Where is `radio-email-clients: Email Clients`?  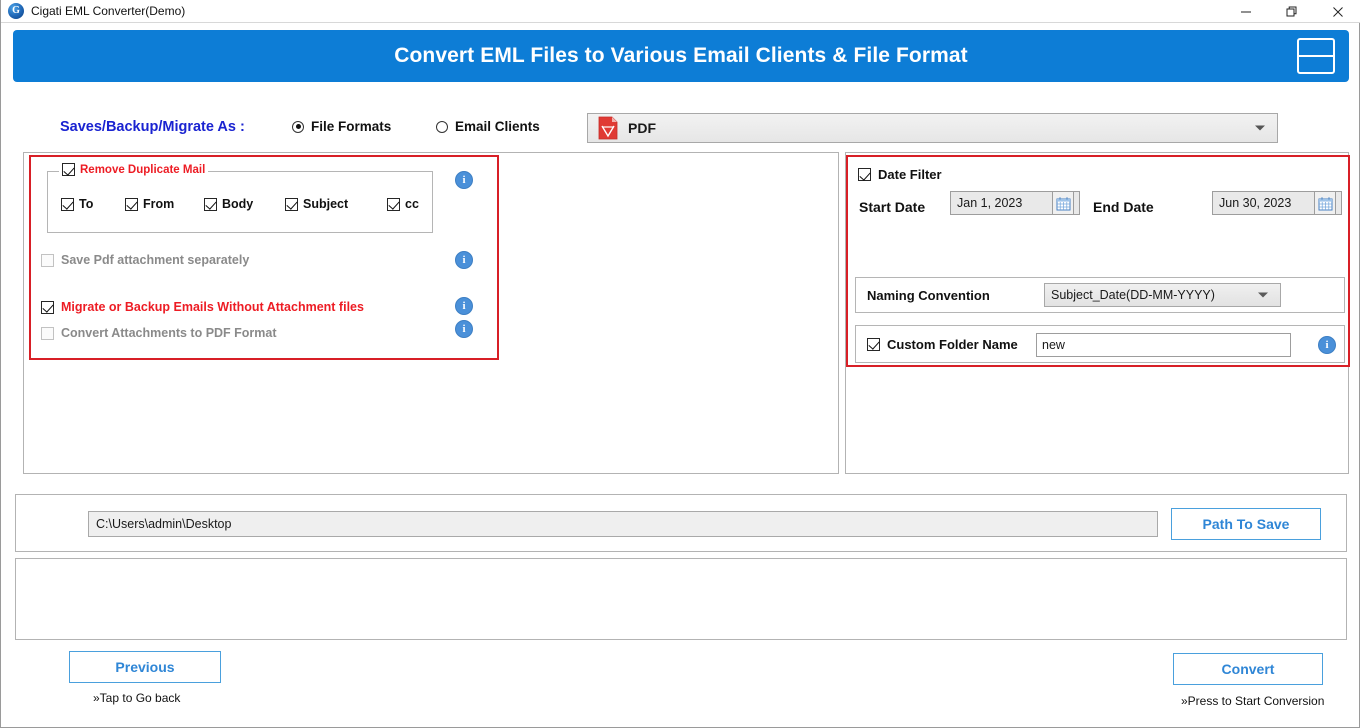 radio-email-clients: Email Clients is located at coordinates (488, 126).